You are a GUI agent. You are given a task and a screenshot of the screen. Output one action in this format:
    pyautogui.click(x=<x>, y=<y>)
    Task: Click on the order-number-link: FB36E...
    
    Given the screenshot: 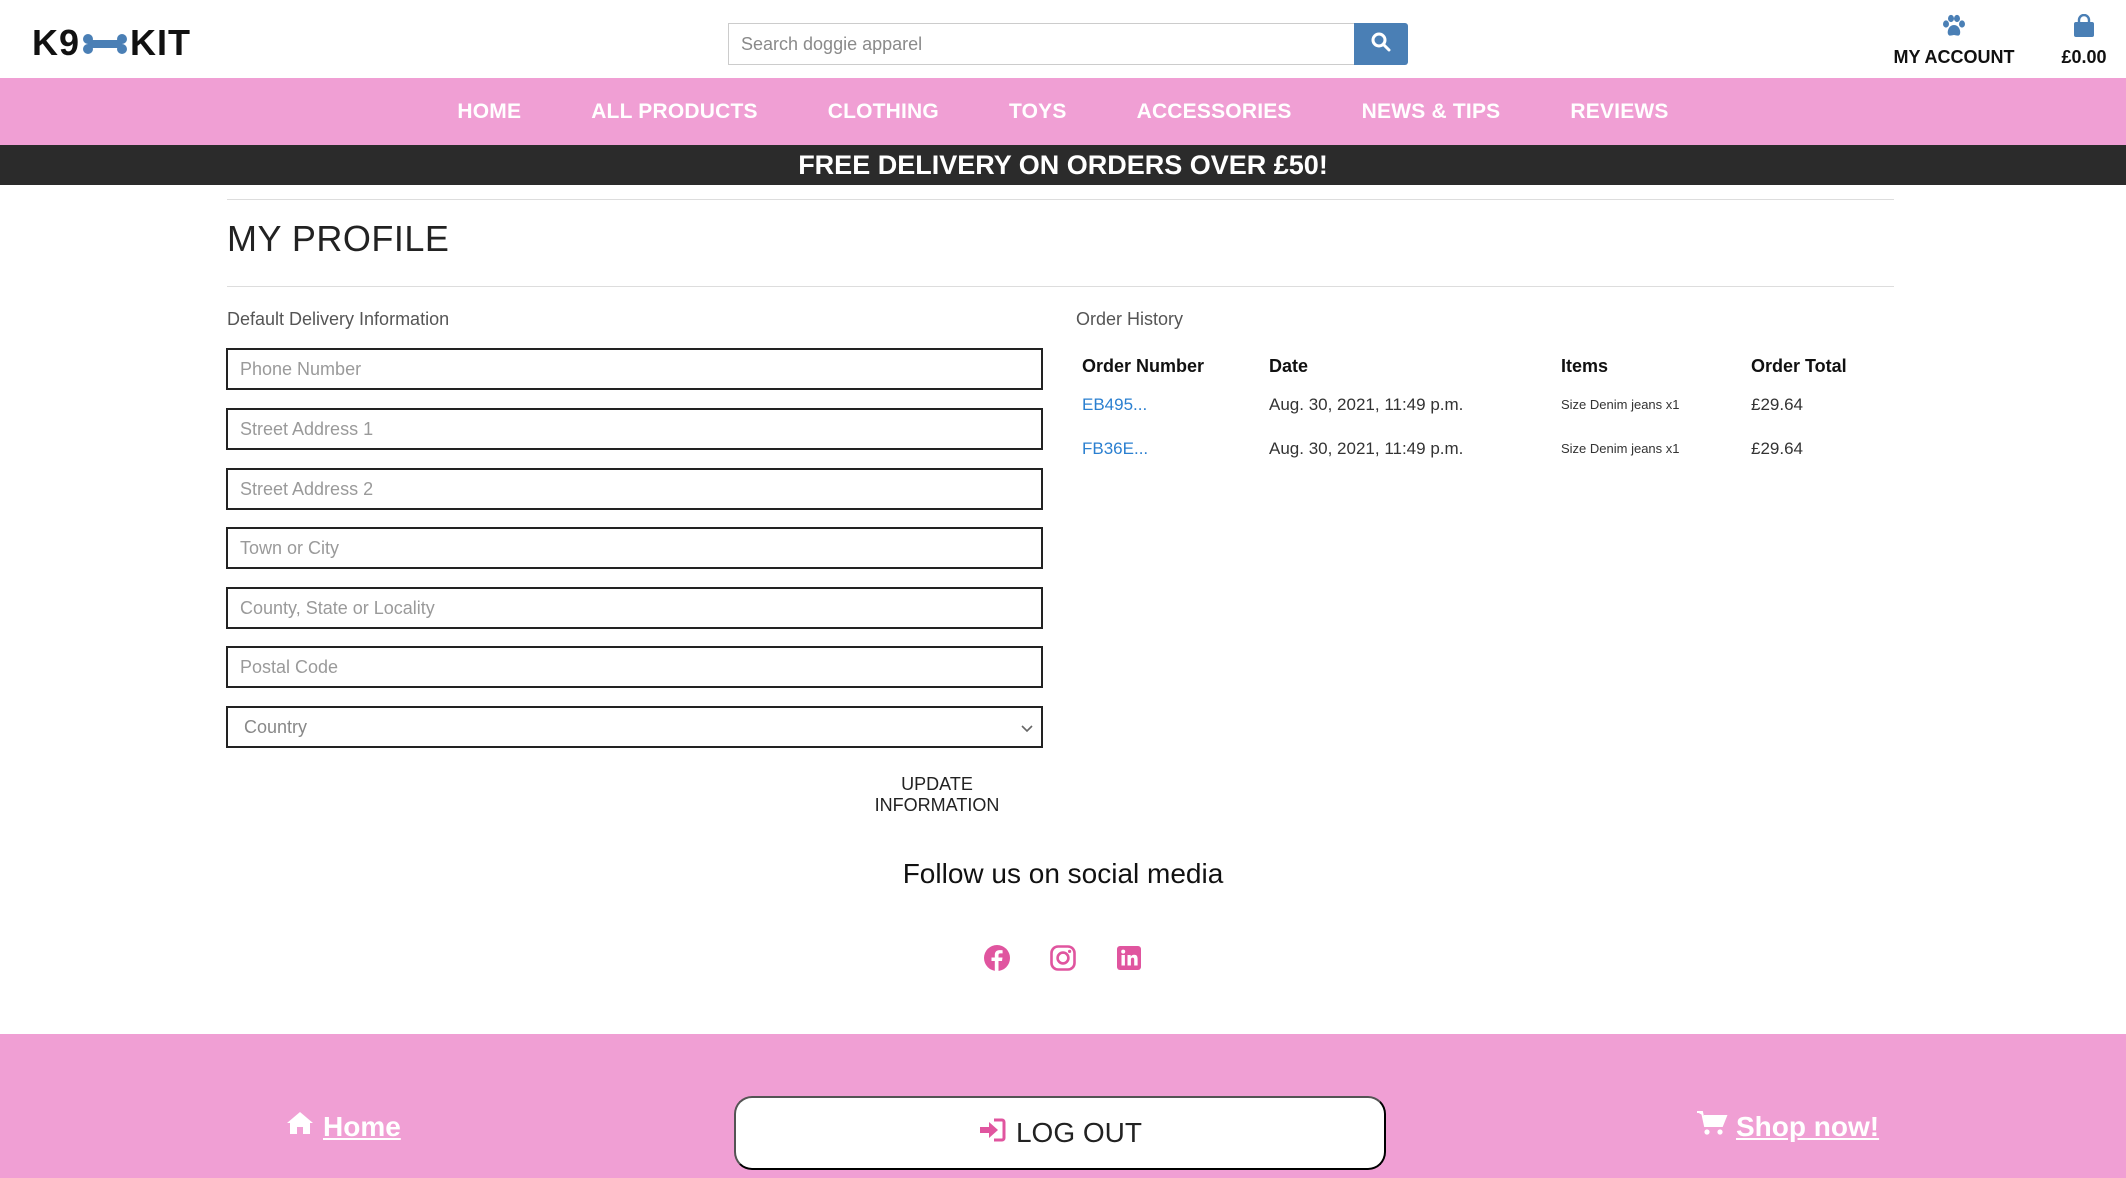 What is the action you would take?
    pyautogui.click(x=1115, y=448)
    